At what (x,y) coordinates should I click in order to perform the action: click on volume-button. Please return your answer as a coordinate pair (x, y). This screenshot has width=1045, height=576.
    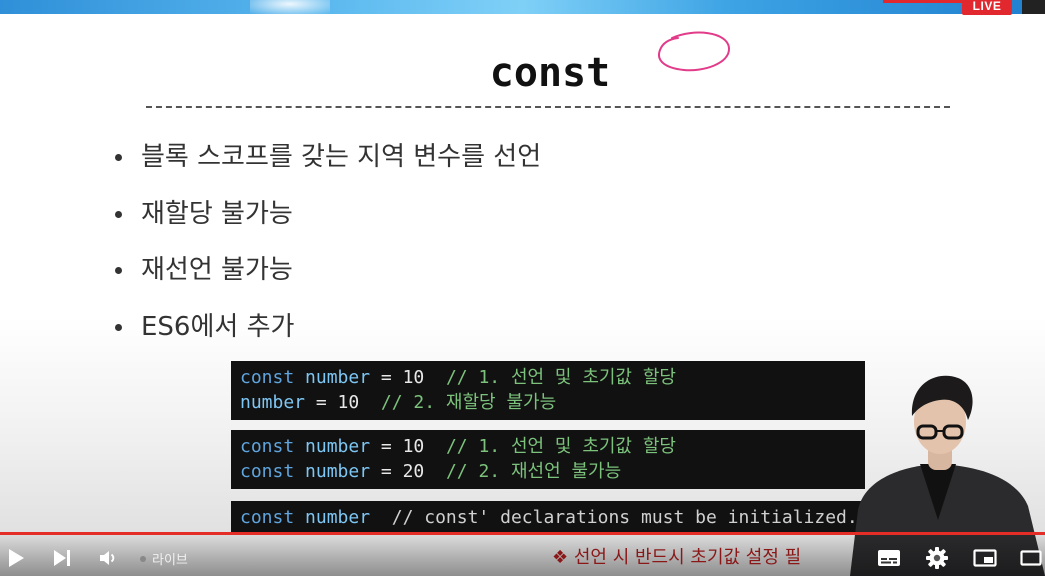
    Looking at the image, I should click on (108, 558).